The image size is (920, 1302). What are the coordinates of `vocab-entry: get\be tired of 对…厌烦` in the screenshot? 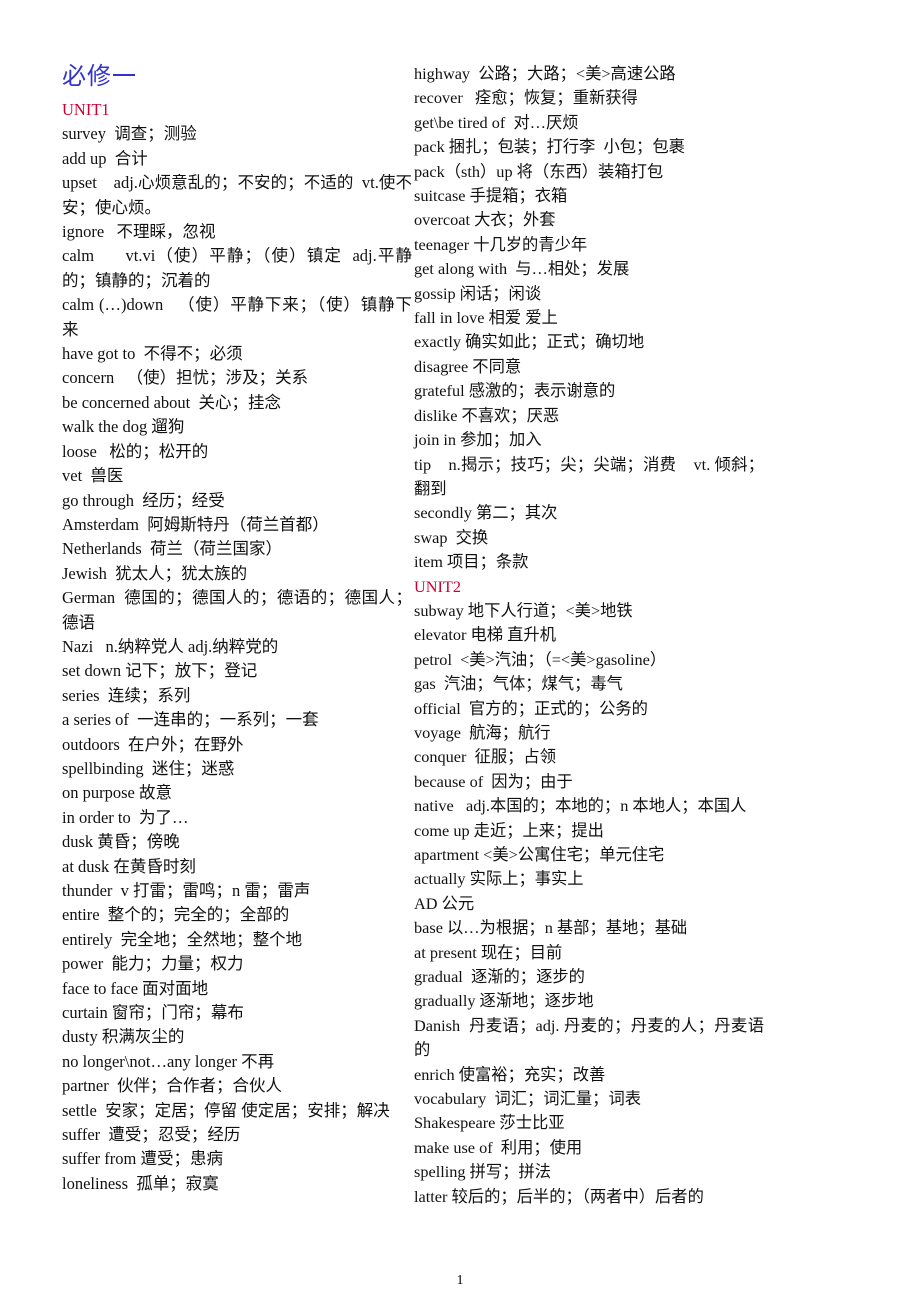 It's located at (496, 122).